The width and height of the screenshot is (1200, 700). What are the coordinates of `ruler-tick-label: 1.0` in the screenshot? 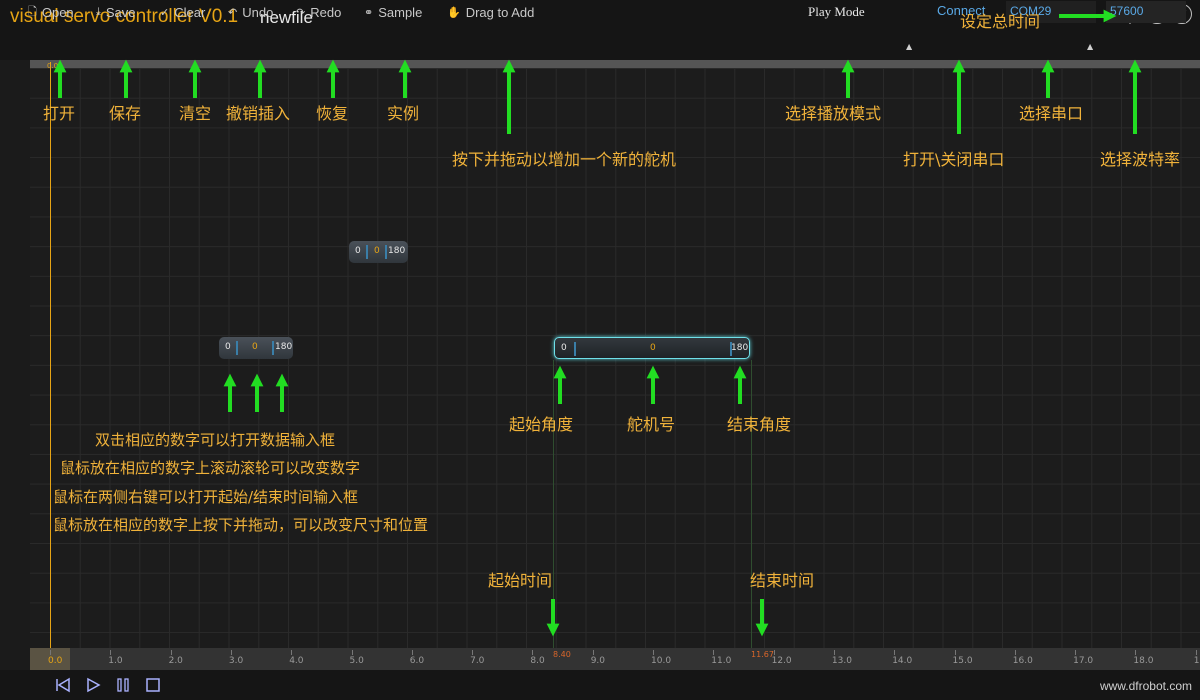 It's located at (115, 661).